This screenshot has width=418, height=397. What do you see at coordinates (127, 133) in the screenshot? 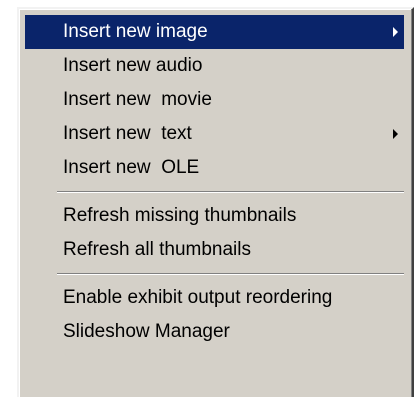
I see `menu-item-label: Insert new text` at bounding box center [127, 133].